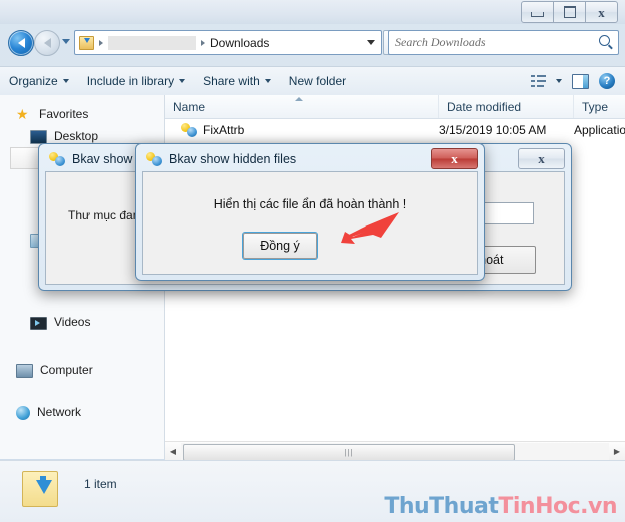 Image resolution: width=625 pixels, height=522 pixels. I want to click on window-title-bar: x, so click(312, 12).